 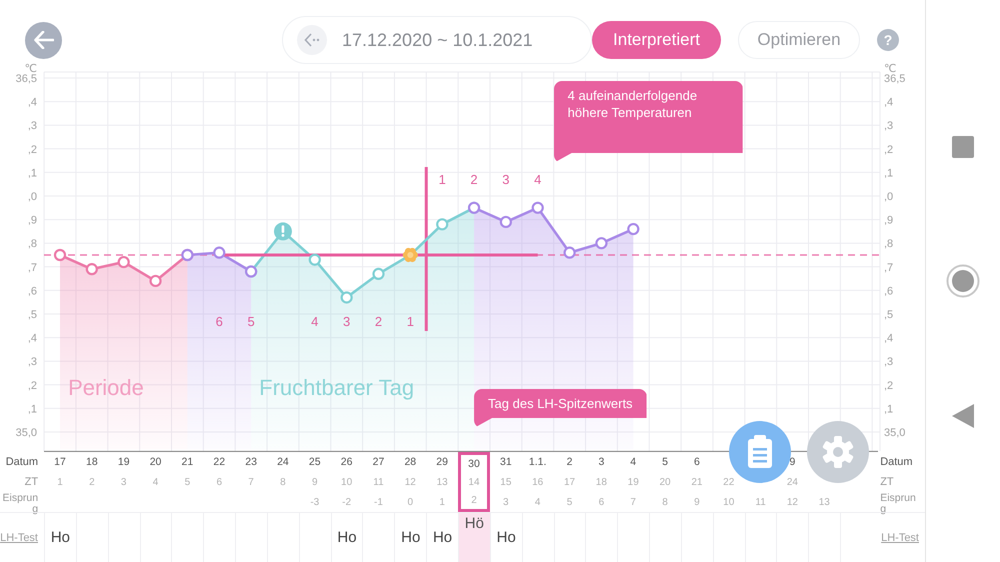 I want to click on cycle-day-label: 17, so click(x=570, y=482).